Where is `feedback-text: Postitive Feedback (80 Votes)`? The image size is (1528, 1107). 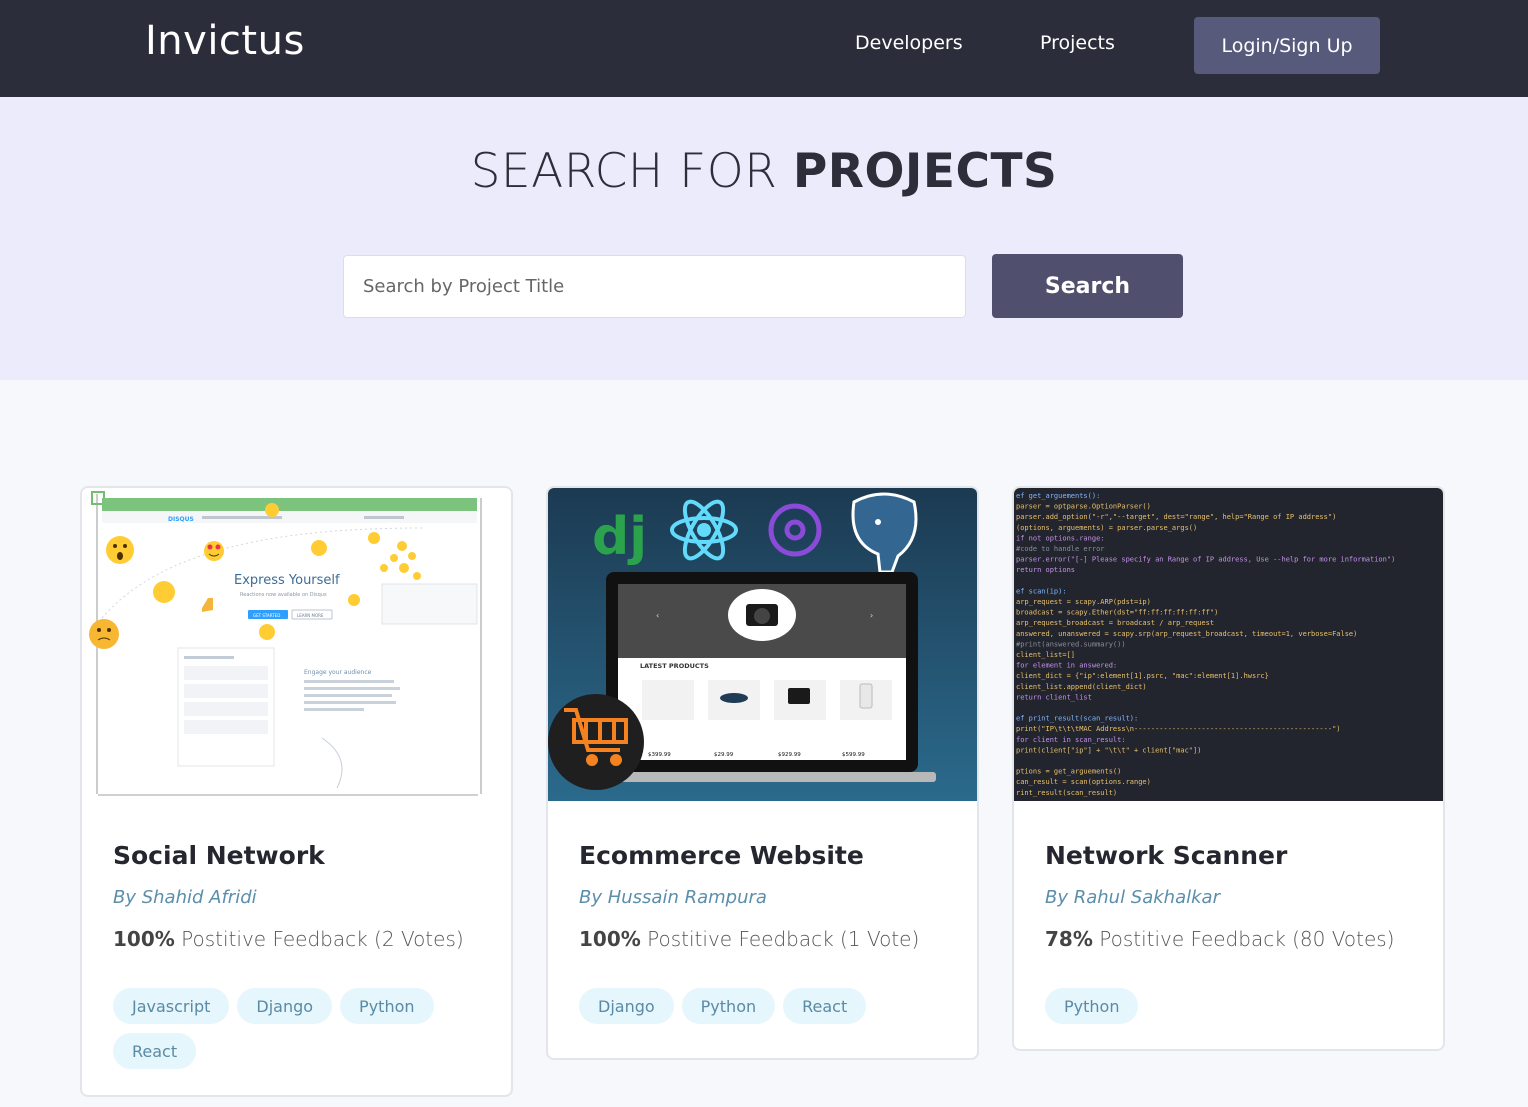 feedback-text: Postitive Feedback (80 Votes) is located at coordinates (1243, 939).